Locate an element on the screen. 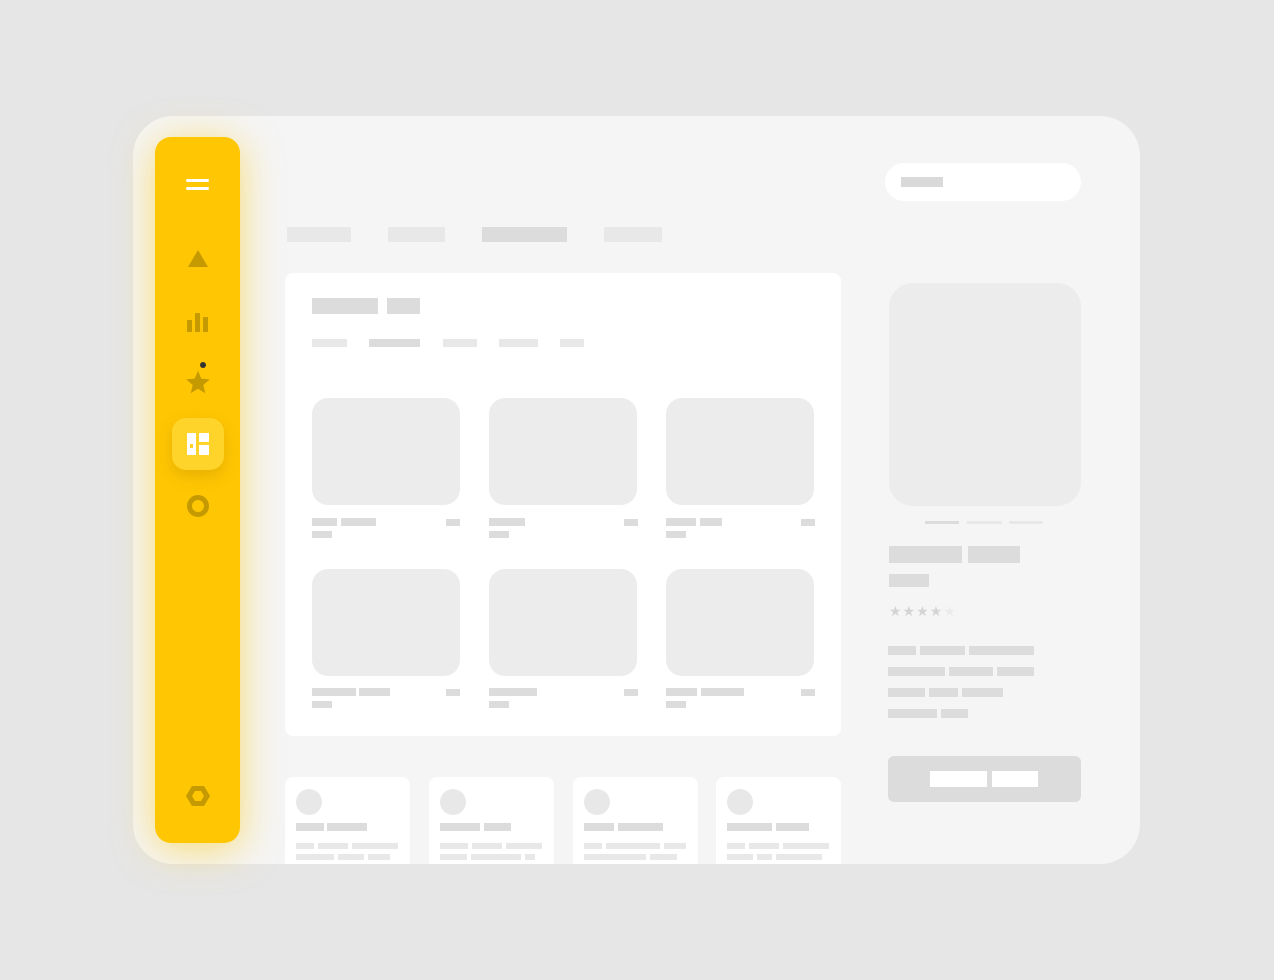 This screenshot has height=980, width=1274. menu-button is located at coordinates (198, 185).